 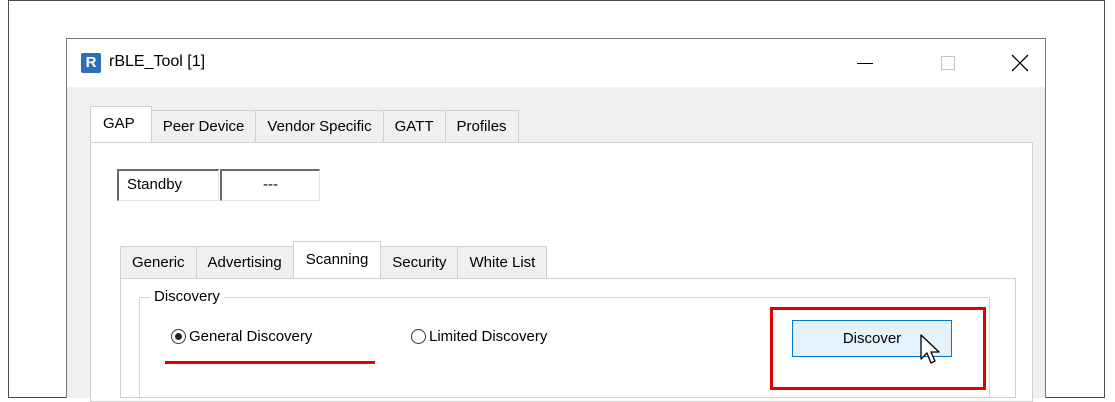 I want to click on tab-scanning: Scanning, so click(x=337, y=259).